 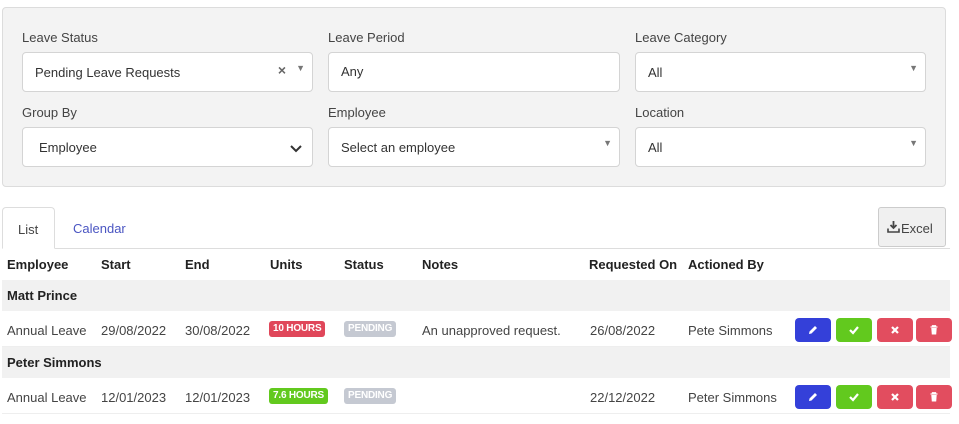 I want to click on notes: An unapproved request., so click(x=491, y=330).